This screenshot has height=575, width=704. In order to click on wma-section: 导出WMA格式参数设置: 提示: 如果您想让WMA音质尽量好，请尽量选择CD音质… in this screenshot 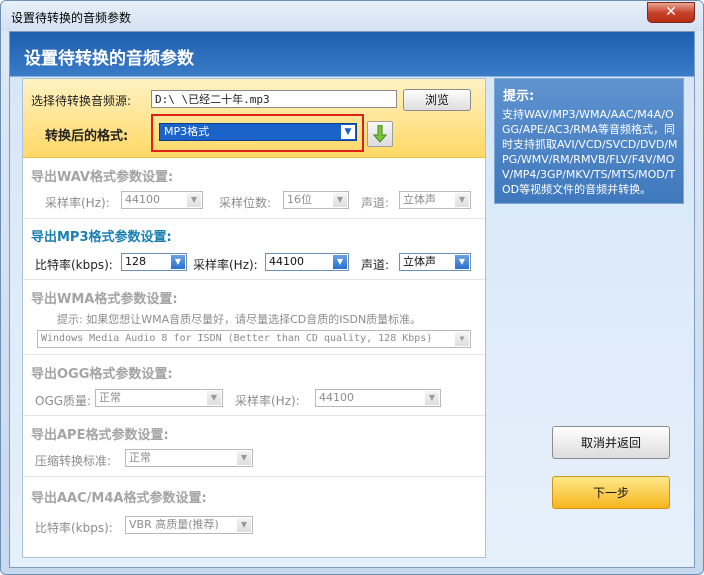, I will do `click(254, 317)`.